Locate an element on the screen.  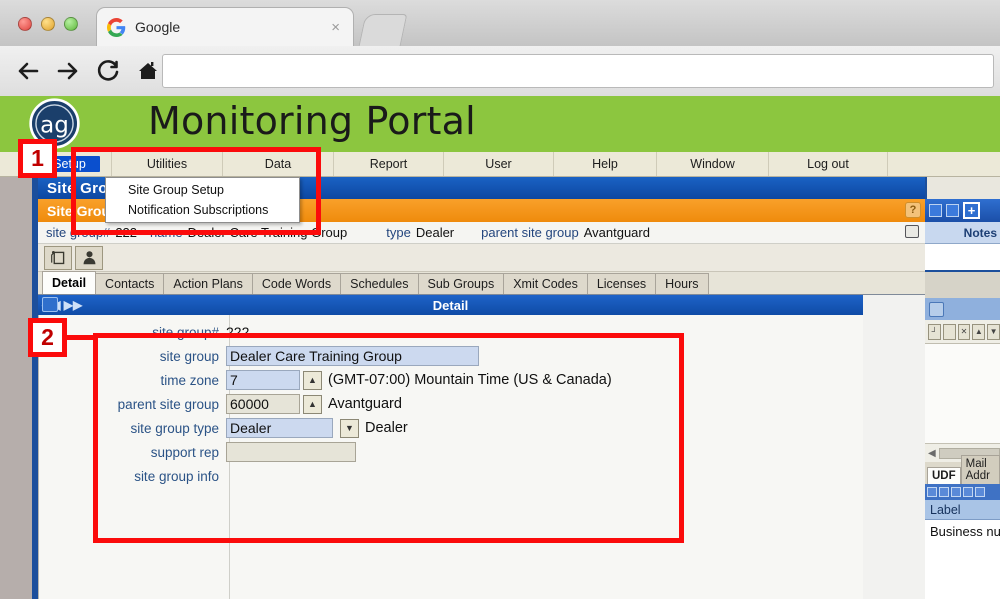
forward-arrow-icon is located at coordinates (67, 71).